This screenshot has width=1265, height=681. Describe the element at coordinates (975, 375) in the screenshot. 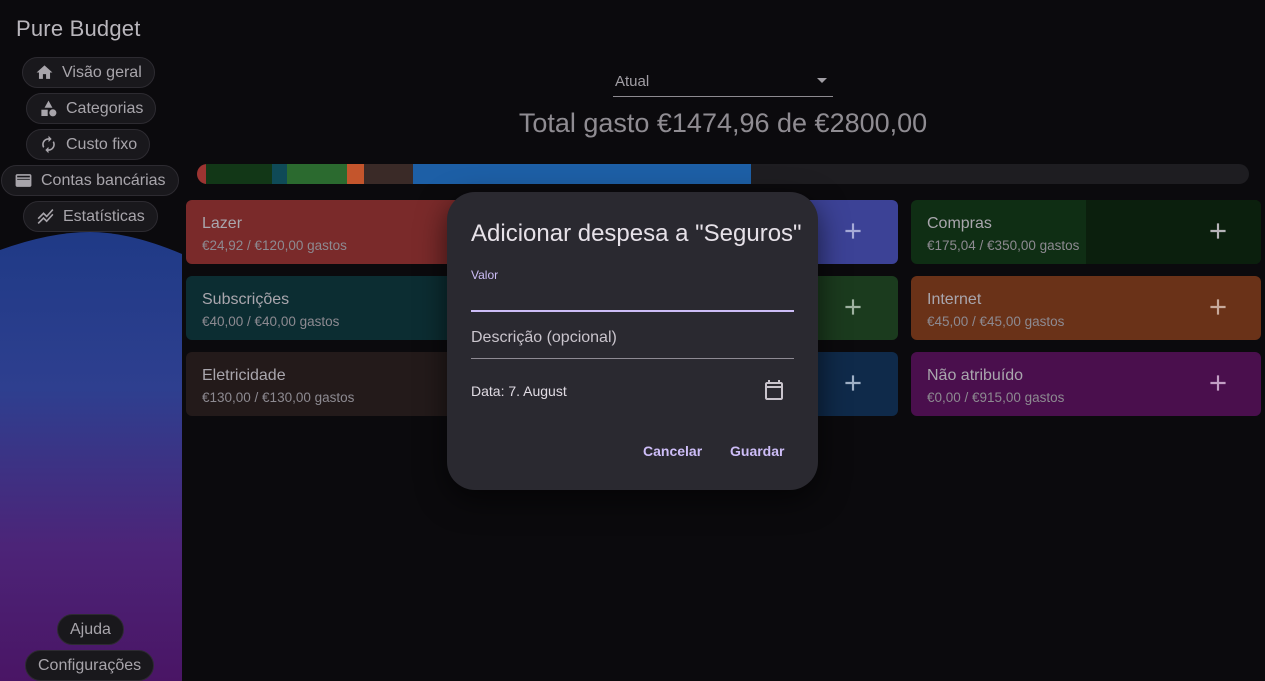

I see `category-name: Não atribuído` at that location.